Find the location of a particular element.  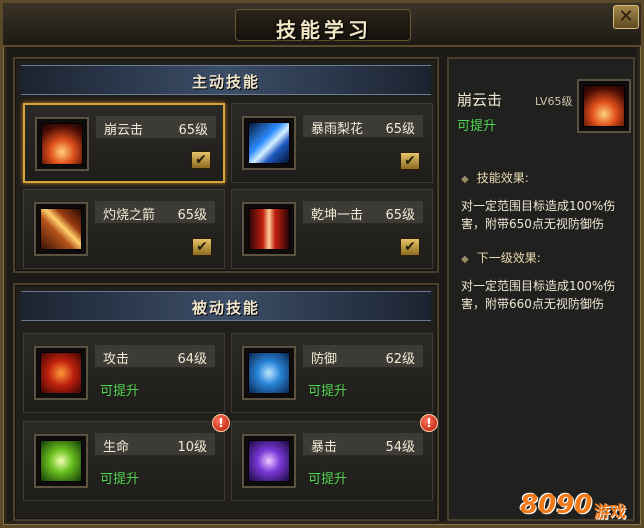

skill-name-bar: 乾坤一击 65级 is located at coordinates (363, 212).